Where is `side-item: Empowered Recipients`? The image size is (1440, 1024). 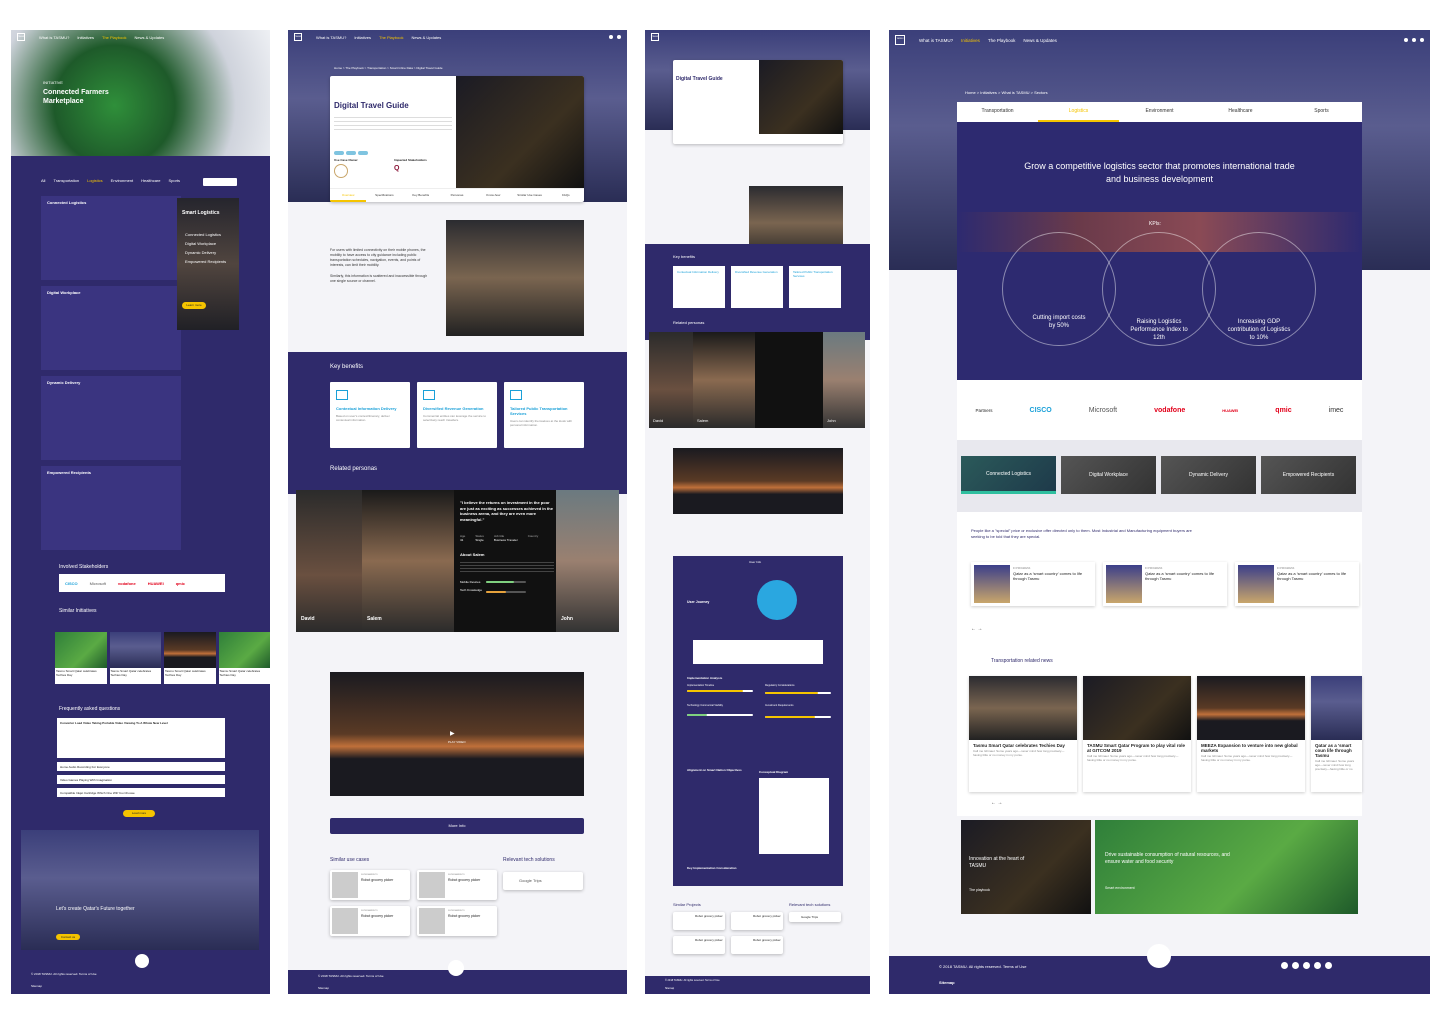
side-item: Empowered Recipients is located at coordinates (205, 261).